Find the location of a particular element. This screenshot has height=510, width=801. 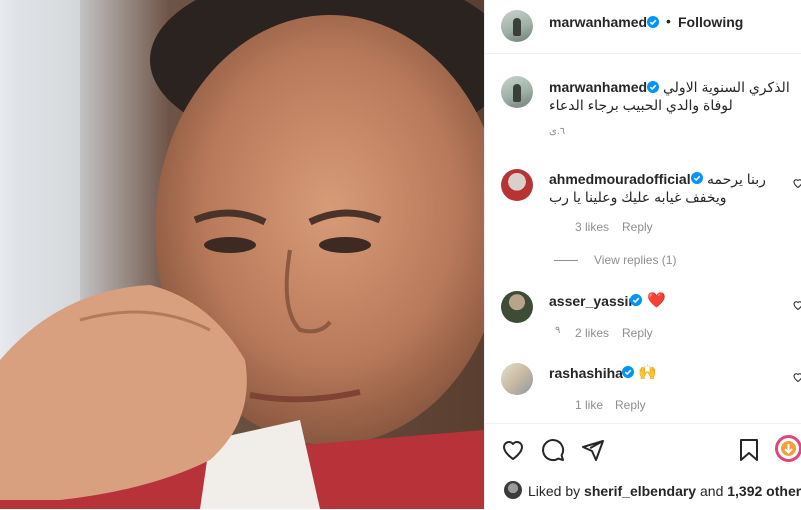

author-avatar is located at coordinates (517, 26).